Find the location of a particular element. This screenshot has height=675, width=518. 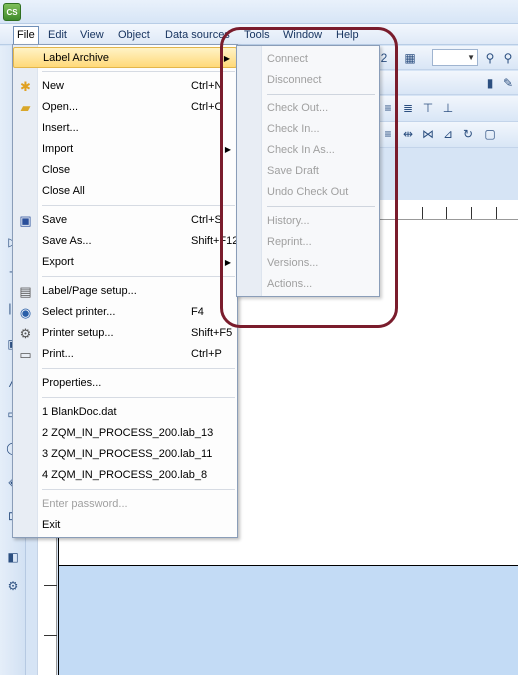

menu-item-label-archive: Label Archive ▶ is located at coordinates (125, 57).